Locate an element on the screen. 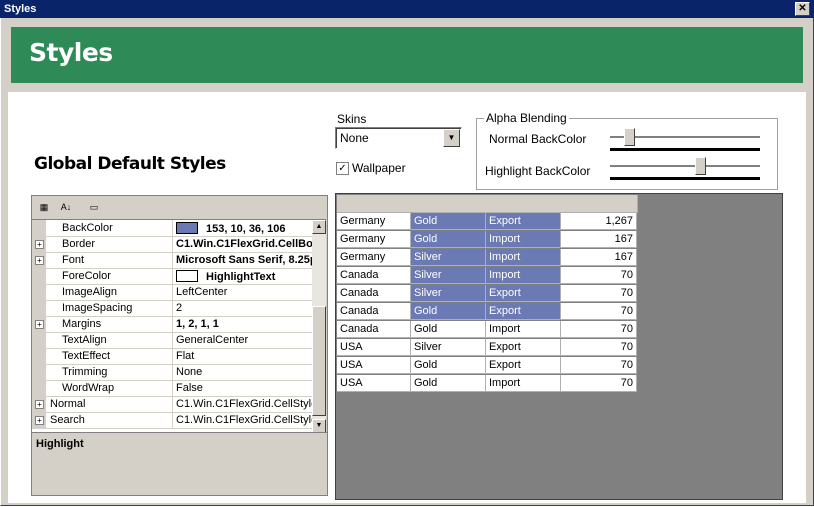  sort-alphabetical-icon: A↓ is located at coordinates (66, 207).